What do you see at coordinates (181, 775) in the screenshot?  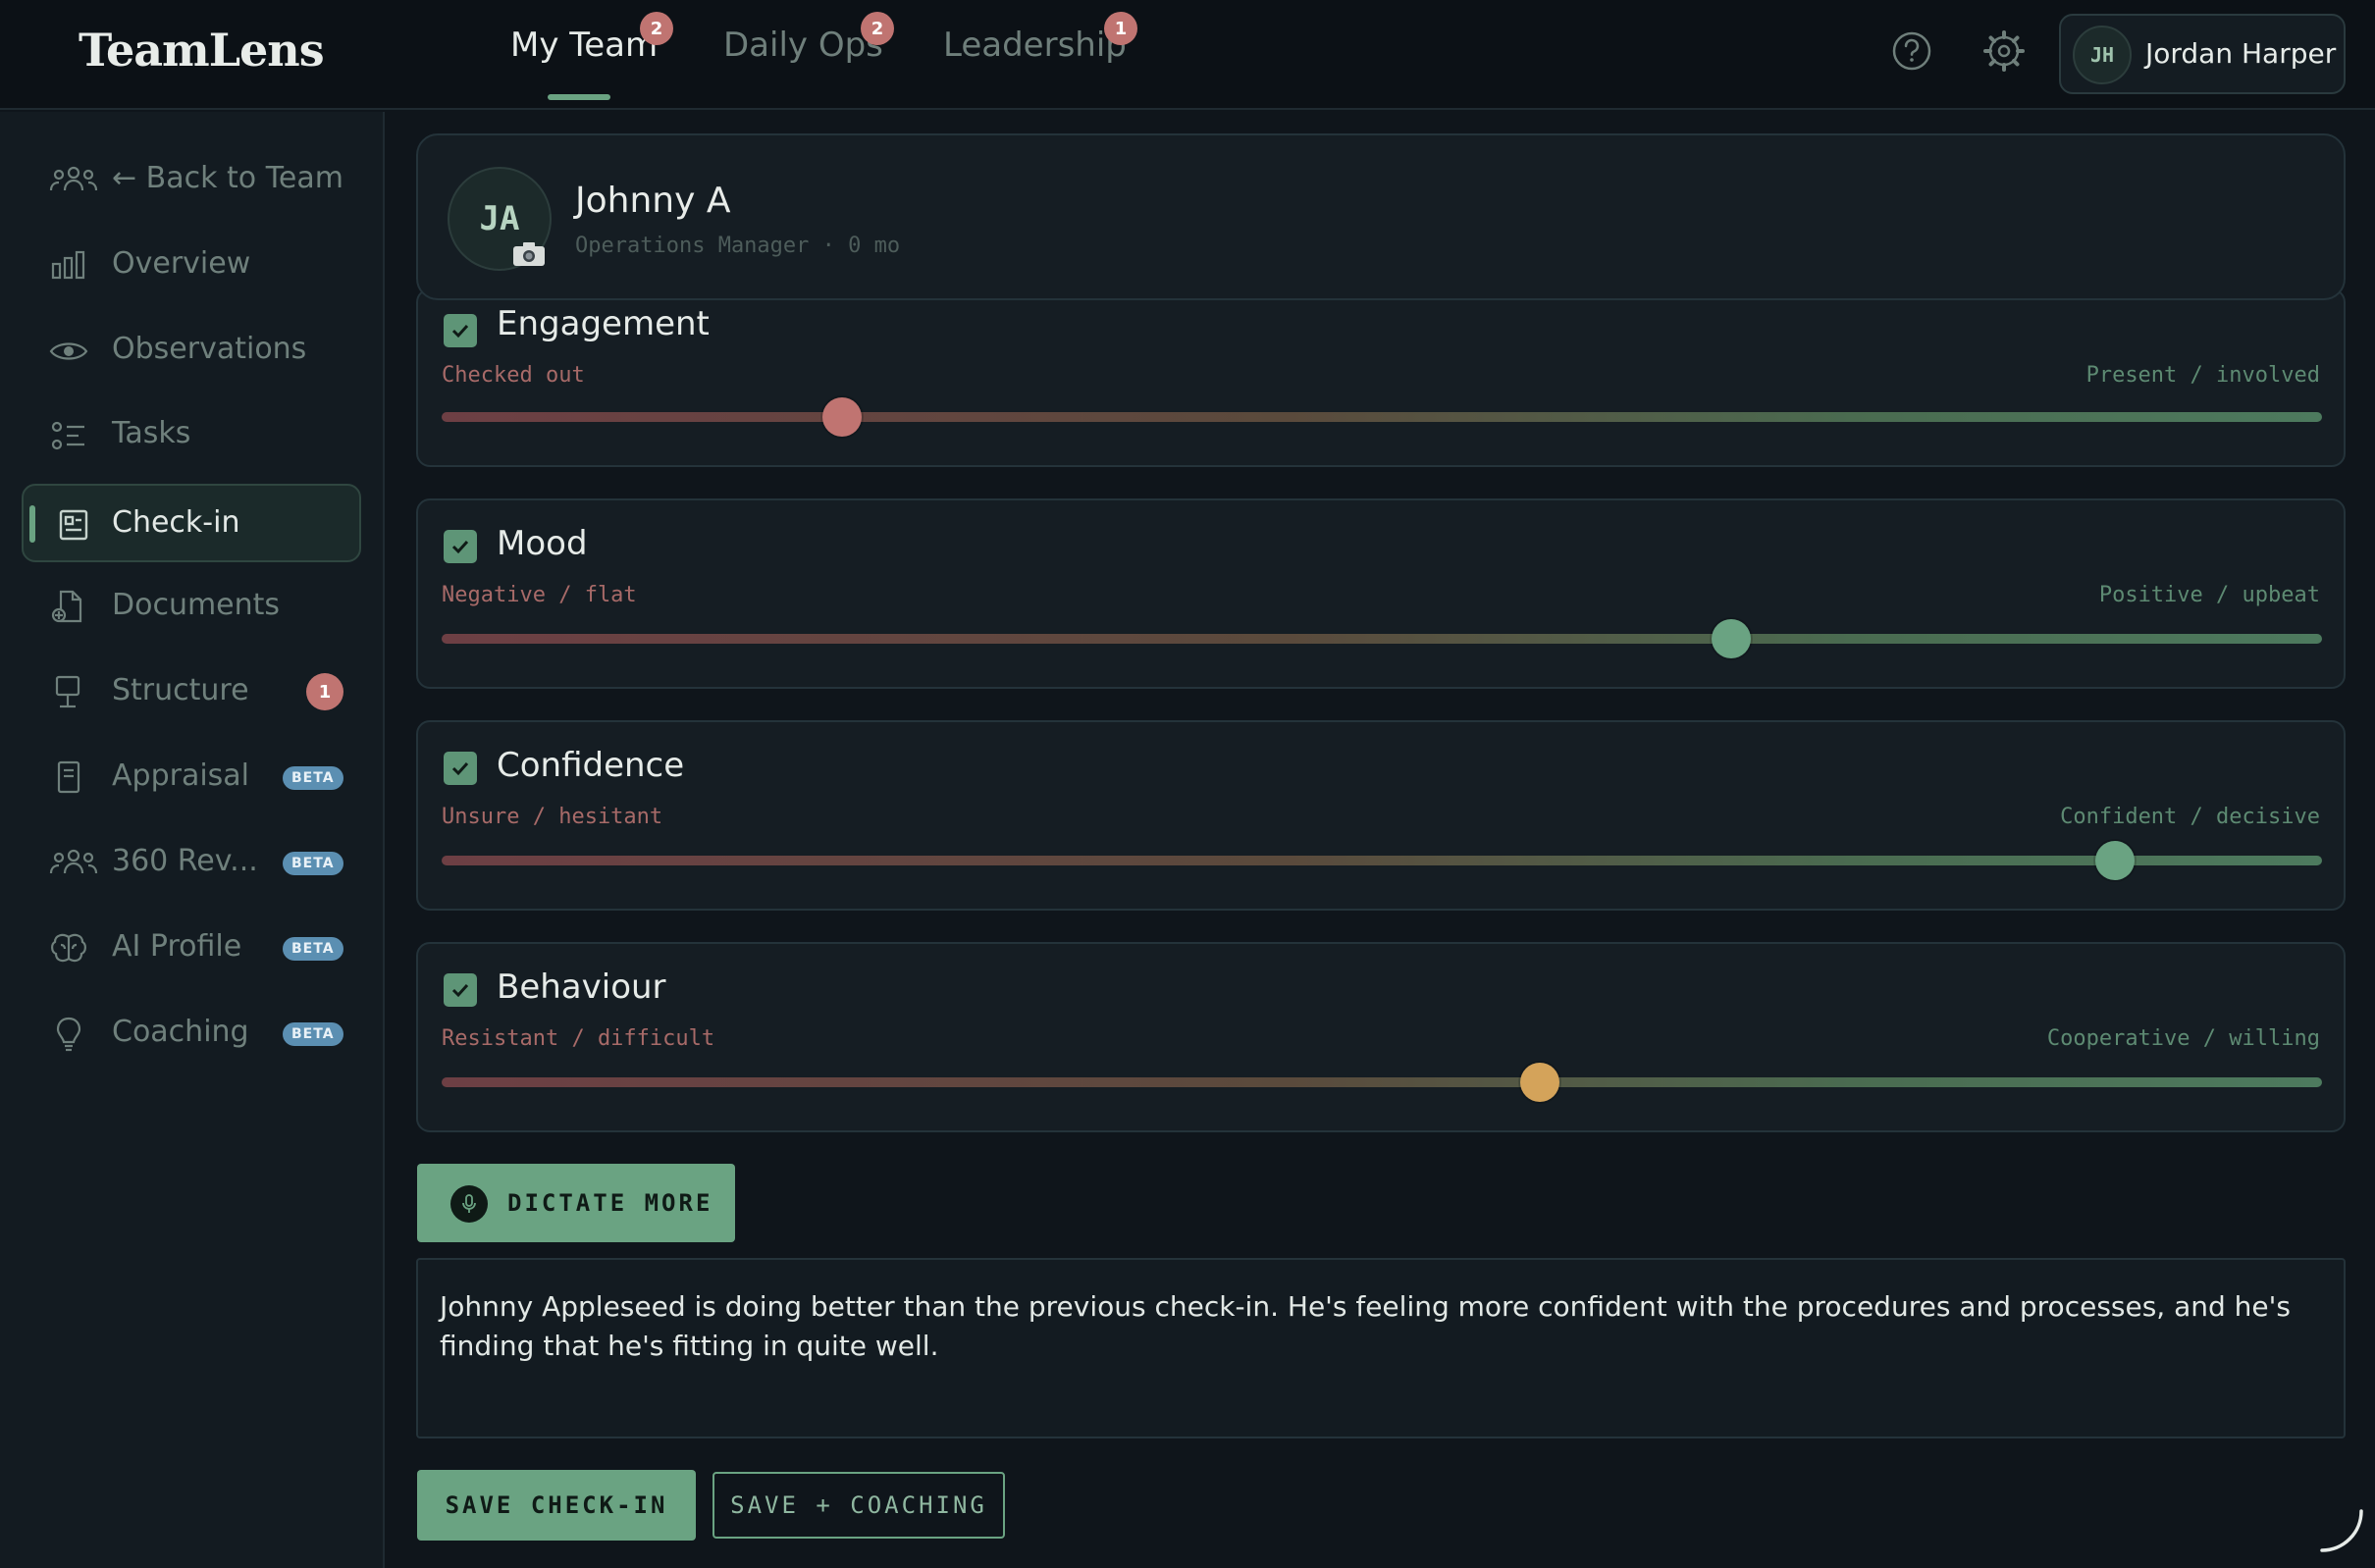 I see `sidebar-item-label: Appraisal` at bounding box center [181, 775].